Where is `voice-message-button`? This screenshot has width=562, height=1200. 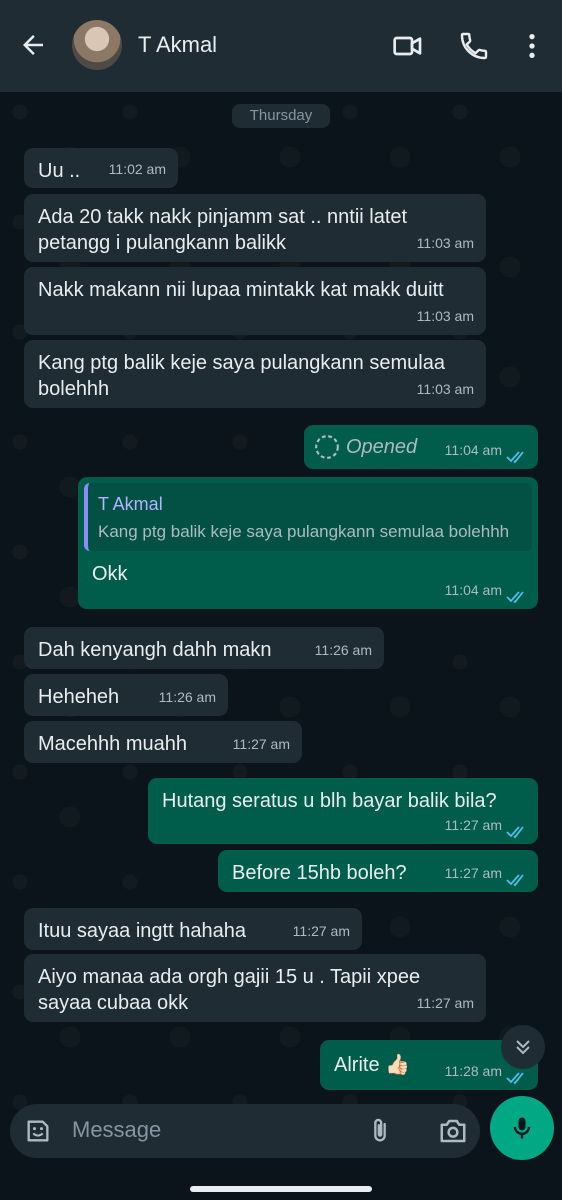 voice-message-button is located at coordinates (522, 1128).